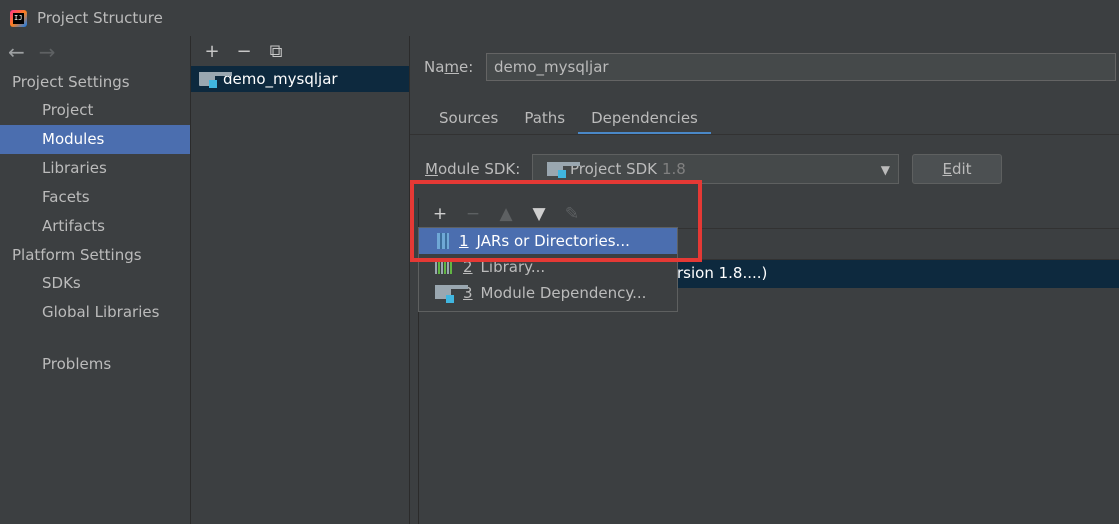 Image resolution: width=1119 pixels, height=524 pixels. I want to click on copy-module-button: ⧉, so click(276, 51).